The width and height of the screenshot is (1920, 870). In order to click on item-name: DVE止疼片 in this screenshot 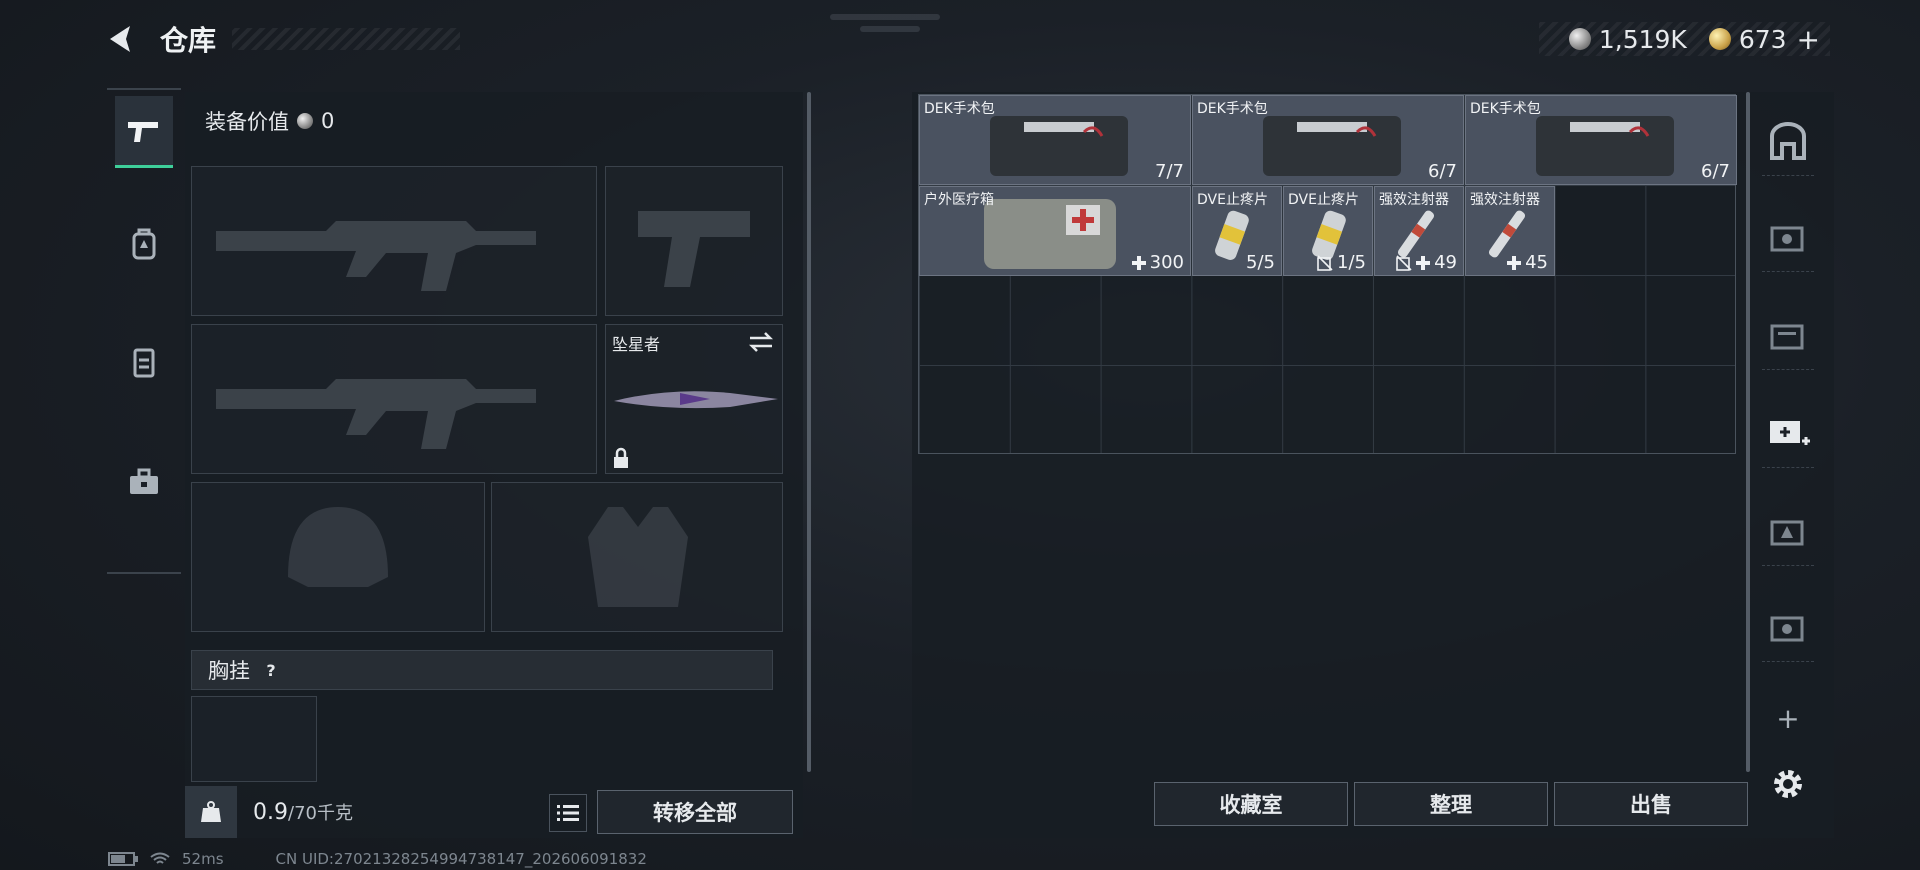, I will do `click(1232, 200)`.